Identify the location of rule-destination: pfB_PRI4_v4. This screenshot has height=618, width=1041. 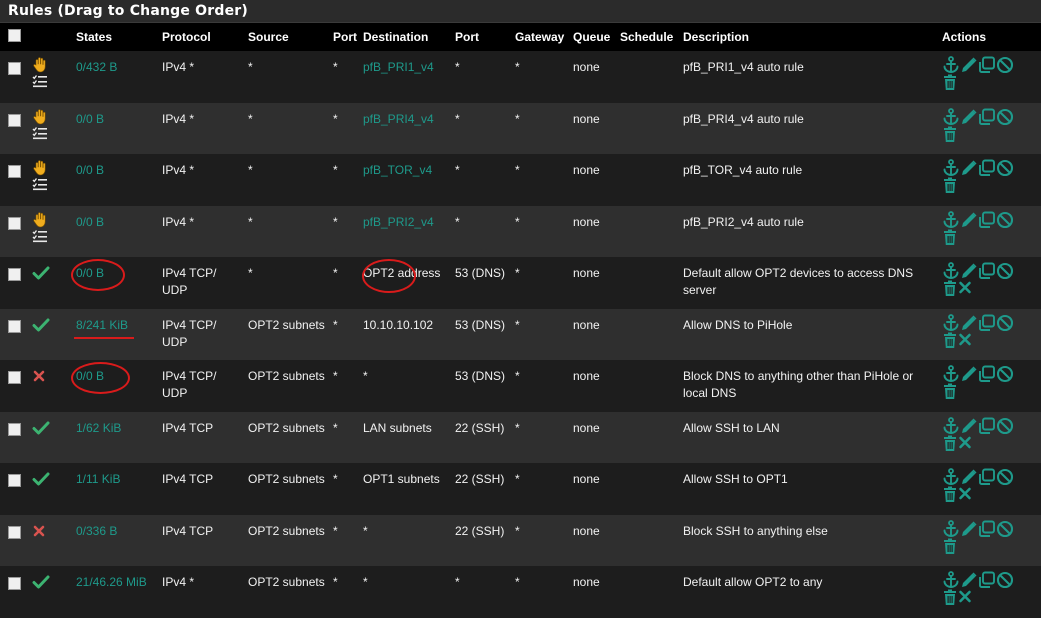
(405, 129).